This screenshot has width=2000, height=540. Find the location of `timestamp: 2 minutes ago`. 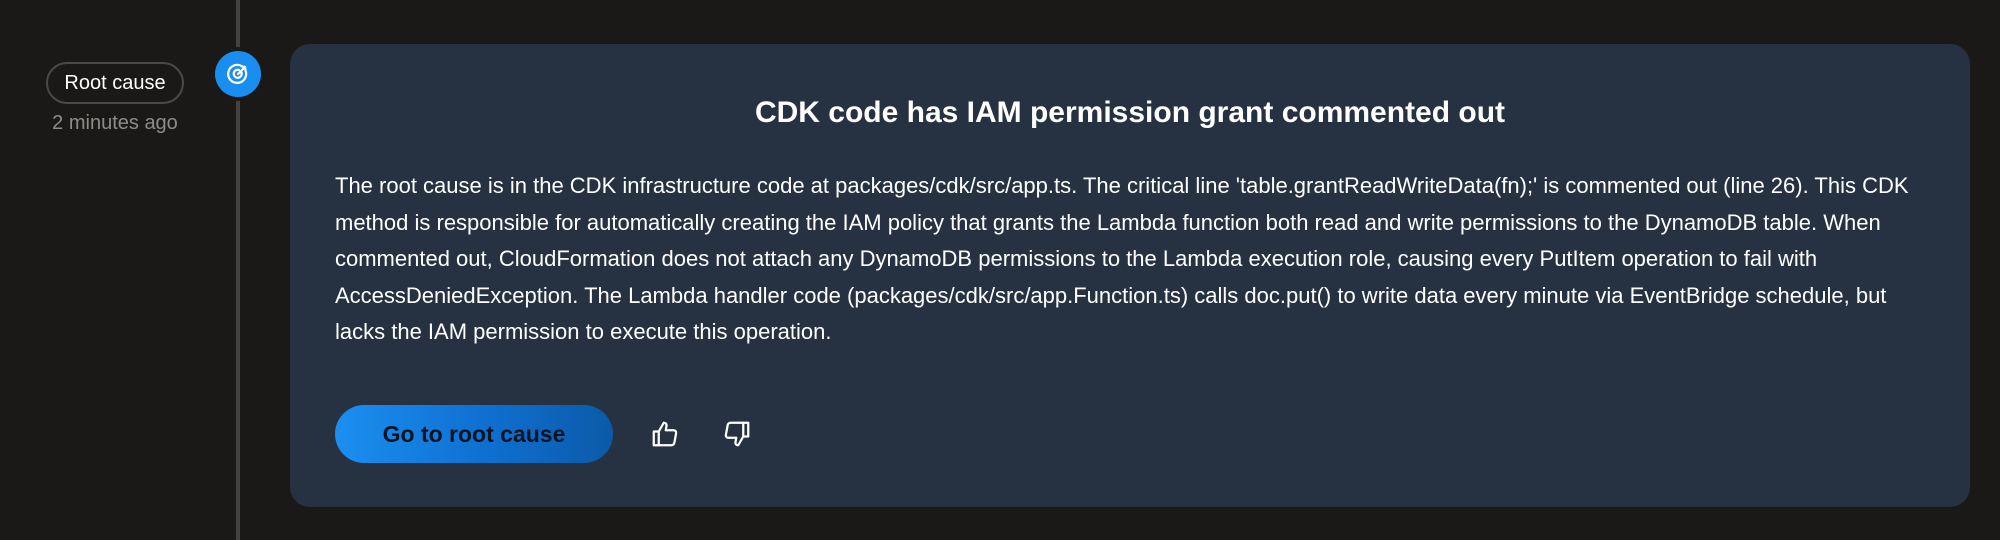

timestamp: 2 minutes ago is located at coordinates (115, 123).